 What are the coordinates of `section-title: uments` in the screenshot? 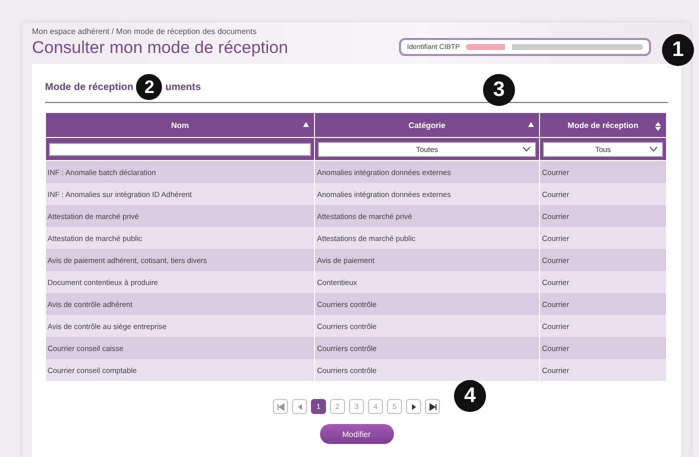 It's located at (183, 87).